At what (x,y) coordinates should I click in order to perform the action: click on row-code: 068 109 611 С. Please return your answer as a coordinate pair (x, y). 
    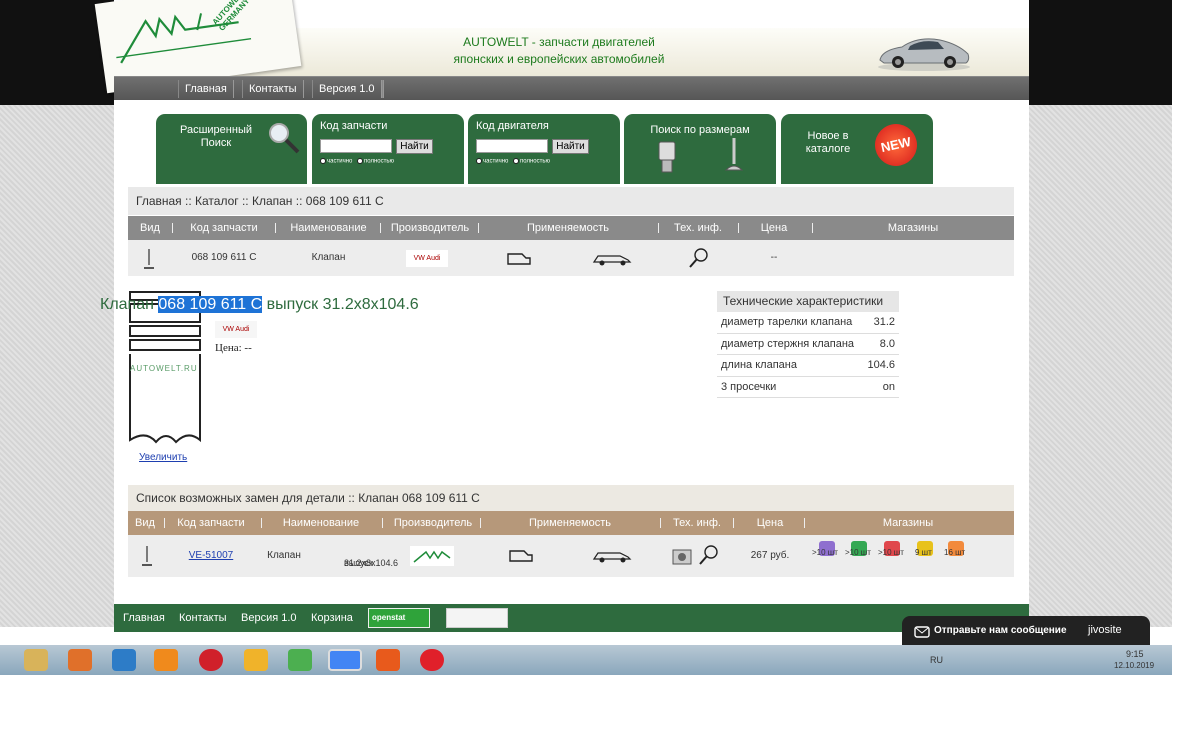
    Looking at the image, I should click on (224, 257).